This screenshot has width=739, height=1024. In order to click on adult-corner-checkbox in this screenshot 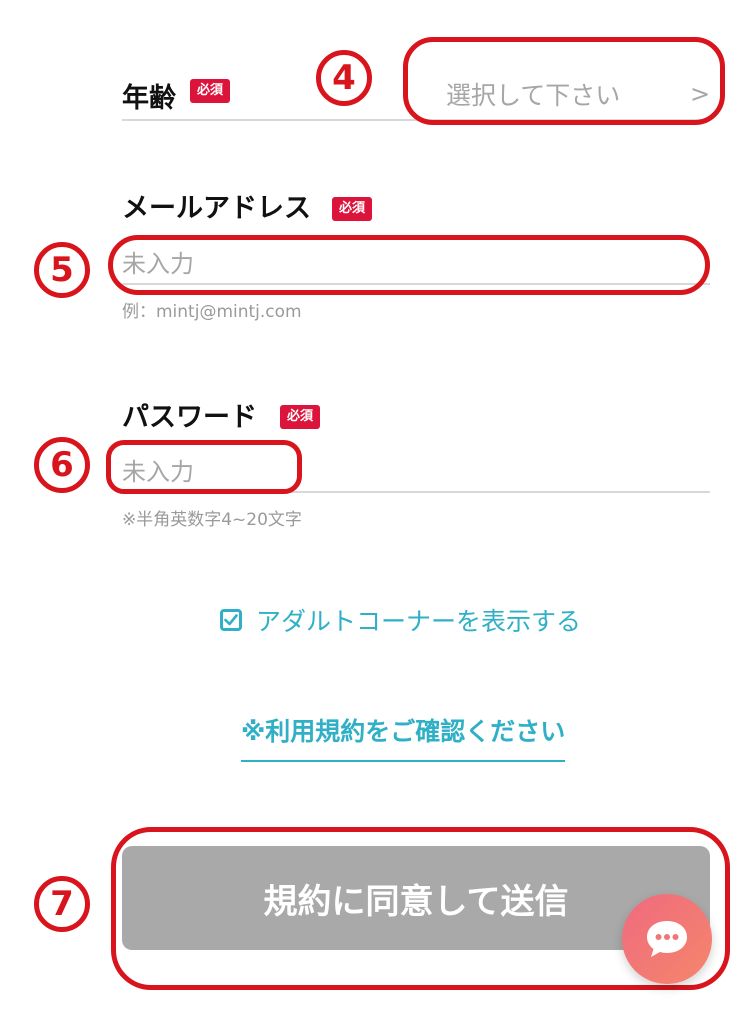, I will do `click(231, 620)`.